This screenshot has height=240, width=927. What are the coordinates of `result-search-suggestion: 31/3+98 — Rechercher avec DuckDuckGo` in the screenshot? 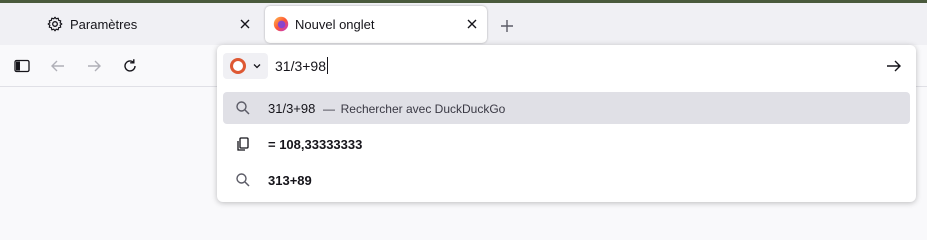 It's located at (566, 108).